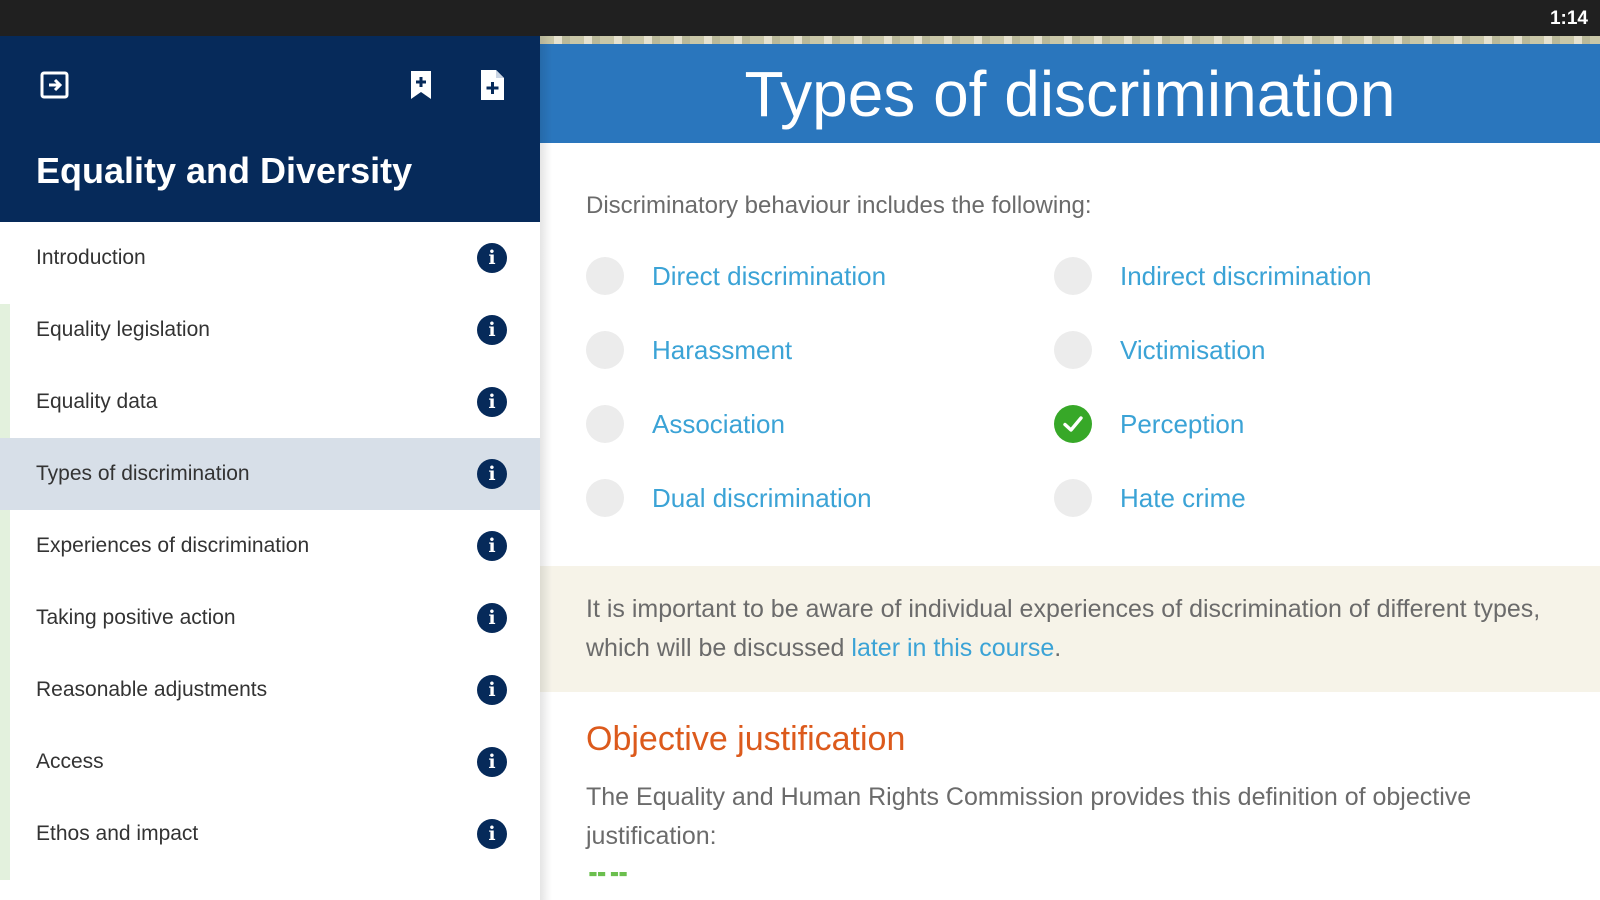  What do you see at coordinates (800, 18) in the screenshot?
I see `status-bar: 1:14` at bounding box center [800, 18].